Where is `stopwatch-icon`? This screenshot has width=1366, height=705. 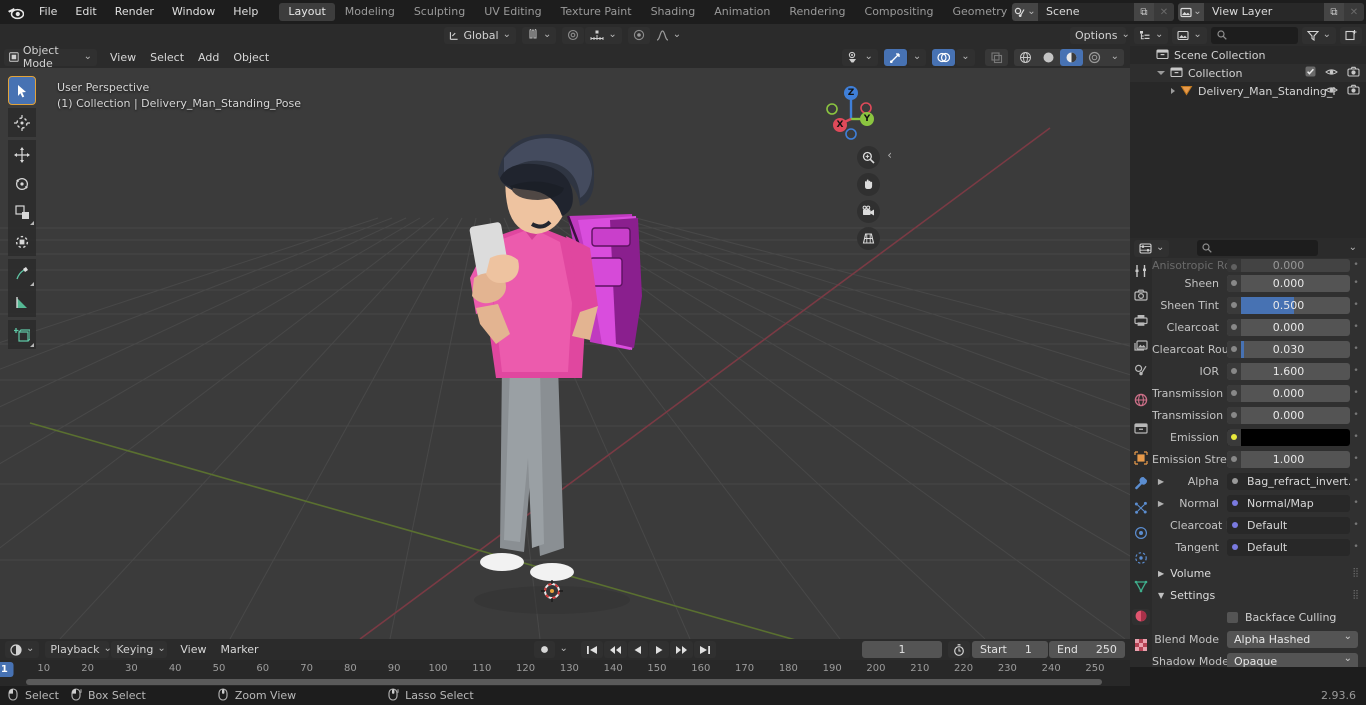
stopwatch-icon is located at coordinates (959, 649).